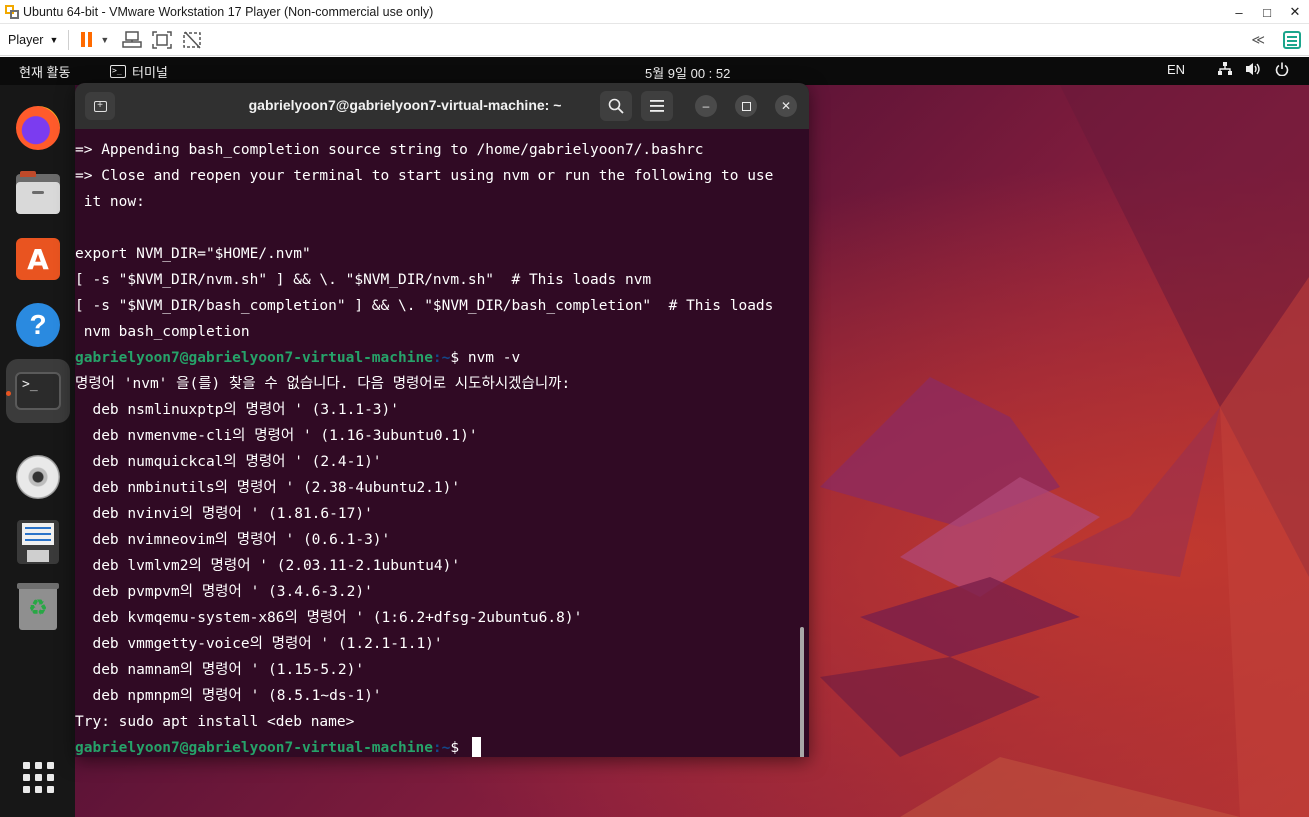 This screenshot has width=1309, height=817. What do you see at coordinates (150, 72) in the screenshot?
I see `app-menu-label: 터미널` at bounding box center [150, 72].